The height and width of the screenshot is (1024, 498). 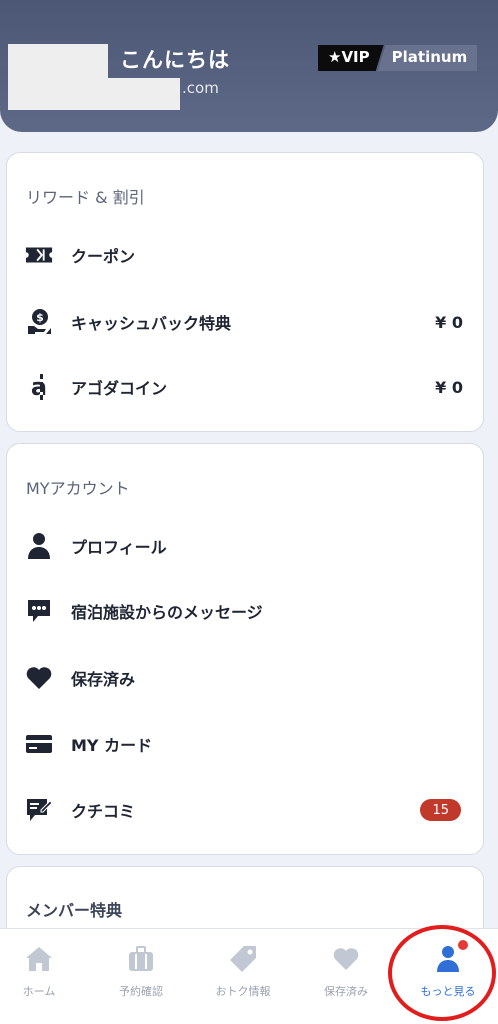 What do you see at coordinates (39, 959) in the screenshot?
I see `home-icon` at bounding box center [39, 959].